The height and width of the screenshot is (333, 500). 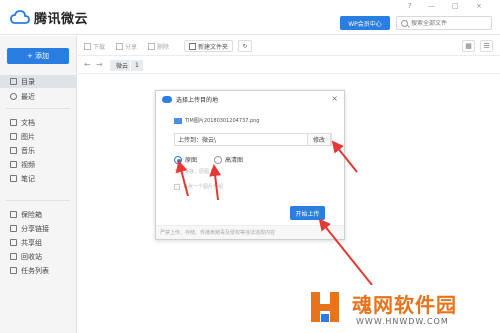 What do you see at coordinates (289, 65) in the screenshot?
I see `breadcrumb: ← → 微云 1` at bounding box center [289, 65].